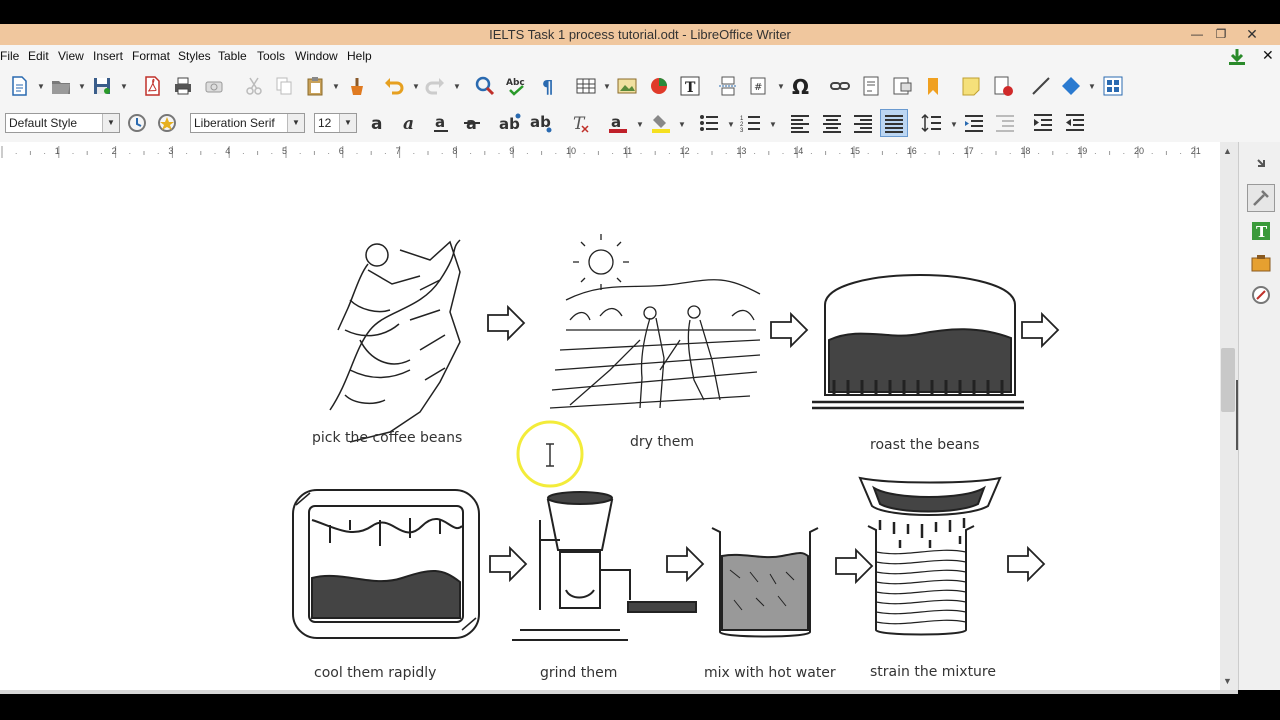 This screenshot has height=720, width=1280. What do you see at coordinates (894, 123) in the screenshot?
I see `justify-button` at bounding box center [894, 123].